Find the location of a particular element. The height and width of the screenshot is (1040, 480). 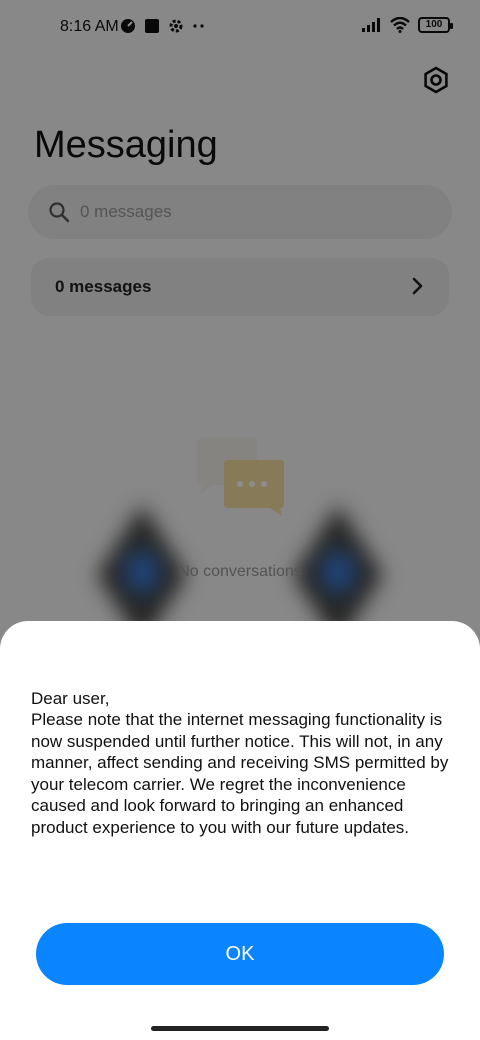

ok-button: OK is located at coordinates (240, 954).